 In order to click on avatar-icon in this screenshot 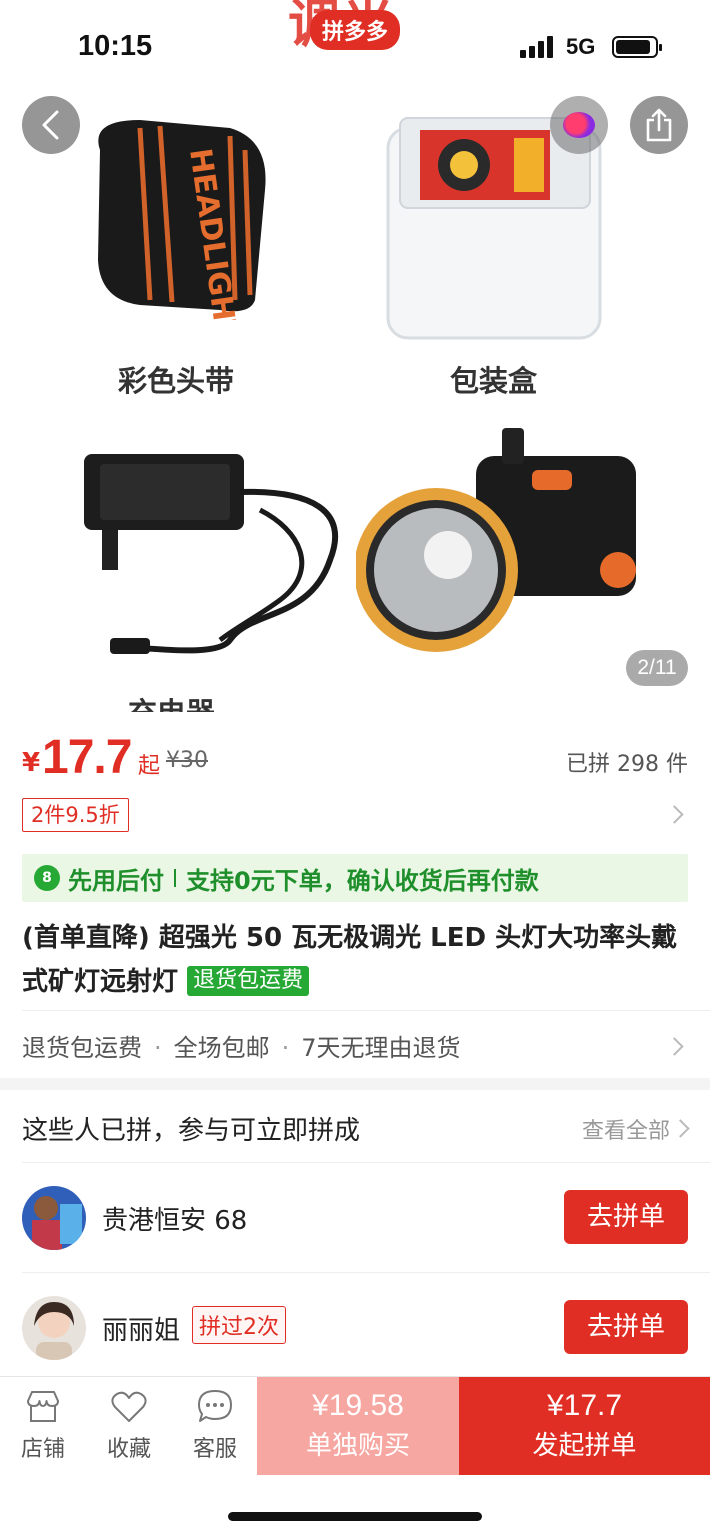, I will do `click(579, 125)`.